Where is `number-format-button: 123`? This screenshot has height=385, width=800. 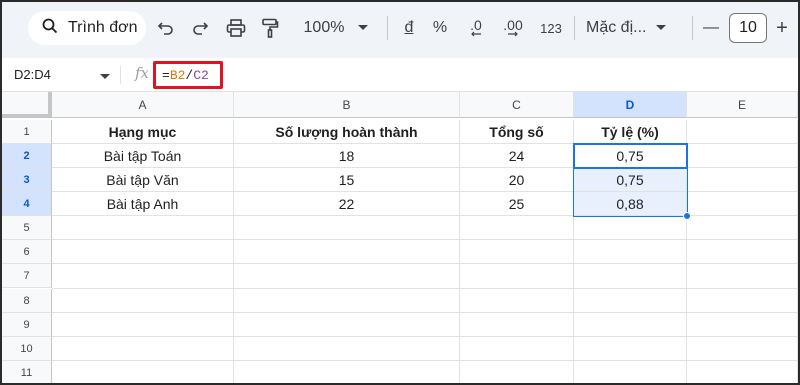 number-format-button: 123 is located at coordinates (551, 28).